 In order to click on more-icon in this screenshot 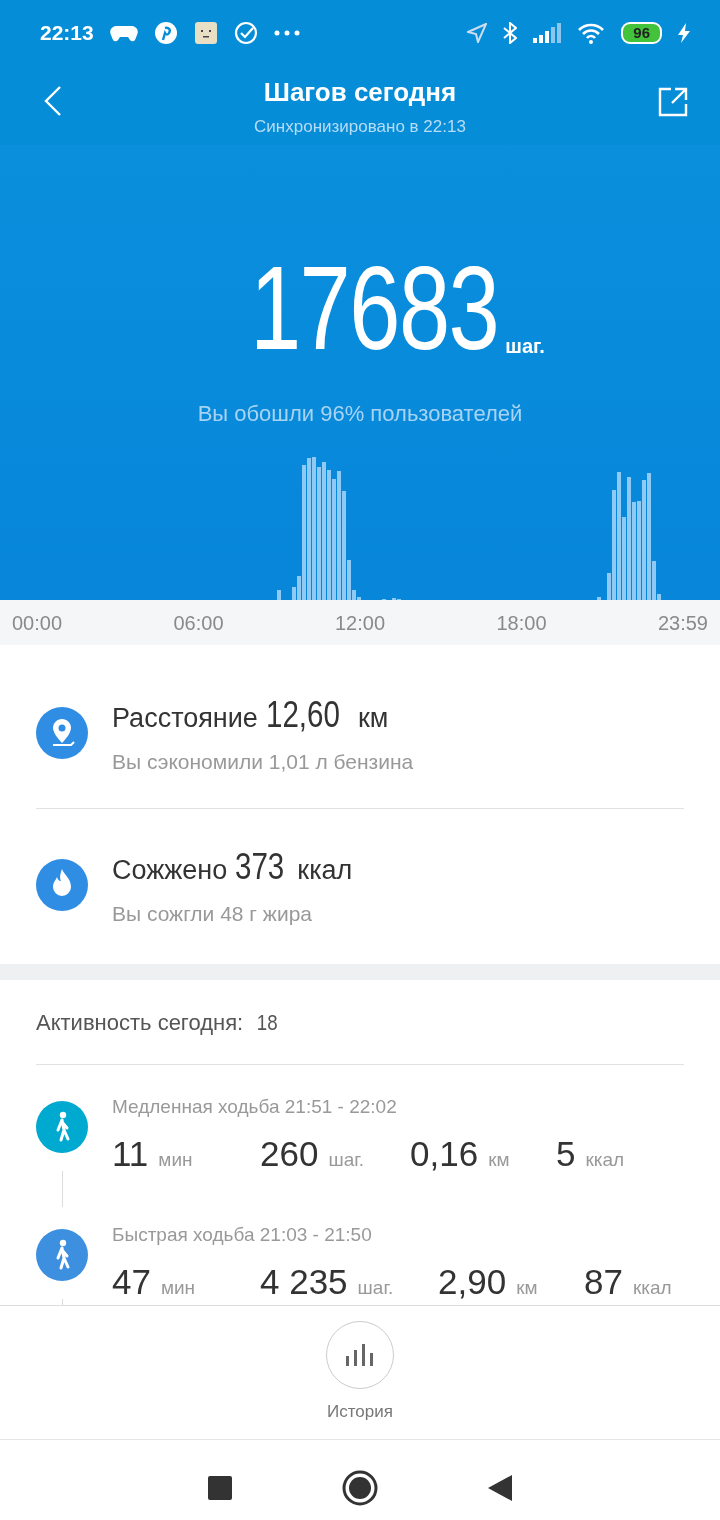, I will do `click(286, 32)`.